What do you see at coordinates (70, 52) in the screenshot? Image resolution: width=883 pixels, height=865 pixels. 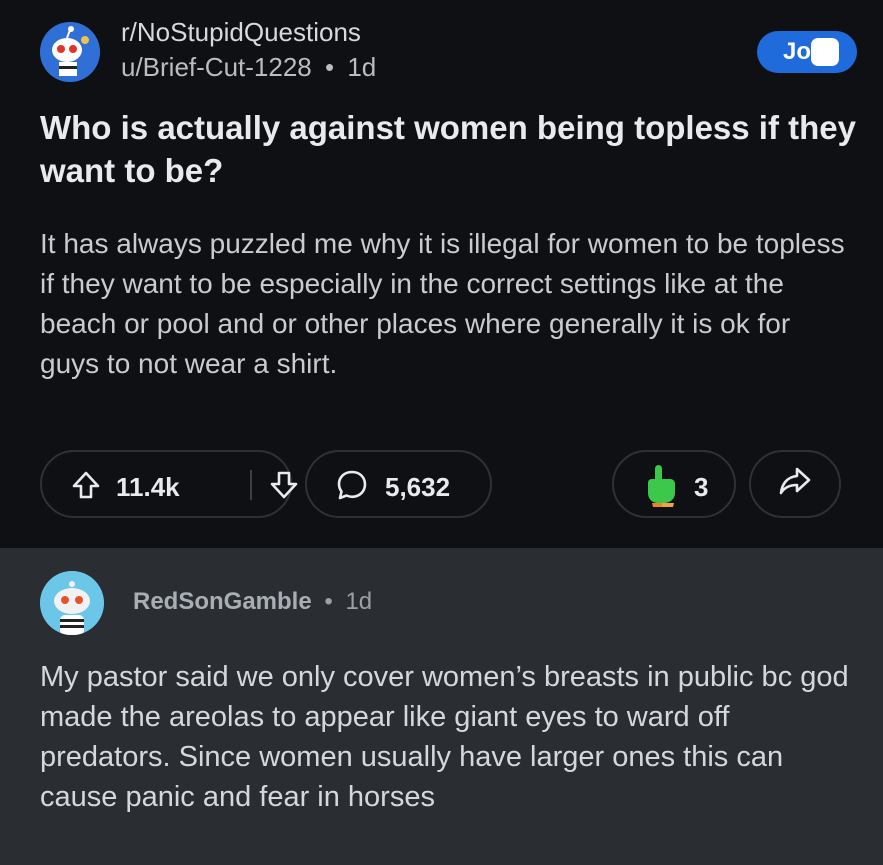 I see `subreddit-avatar-icon` at bounding box center [70, 52].